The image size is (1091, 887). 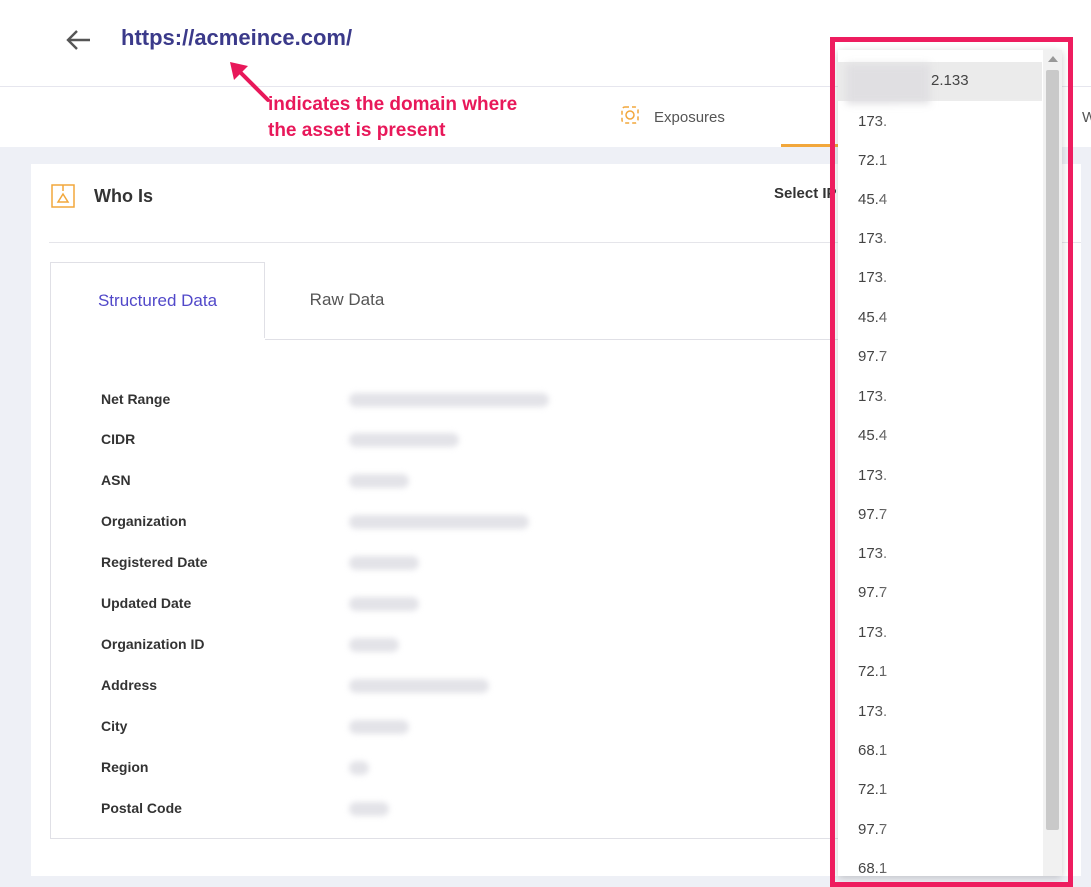 What do you see at coordinates (116, 480) in the screenshot?
I see `field-label-asn: ASN` at bounding box center [116, 480].